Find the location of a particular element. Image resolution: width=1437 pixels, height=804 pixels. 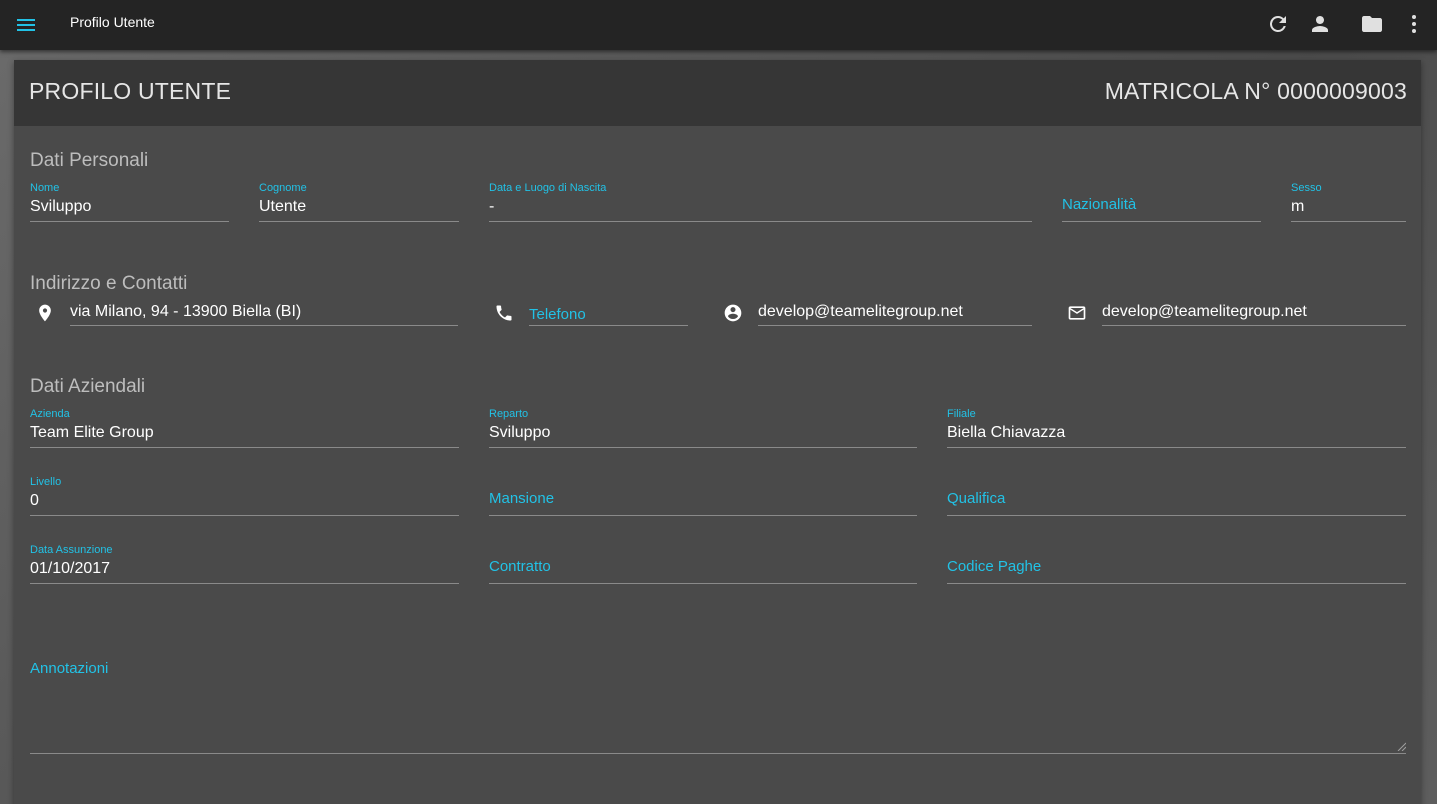

nascita-field: Data e Luogo di Nascita - is located at coordinates (760, 202).